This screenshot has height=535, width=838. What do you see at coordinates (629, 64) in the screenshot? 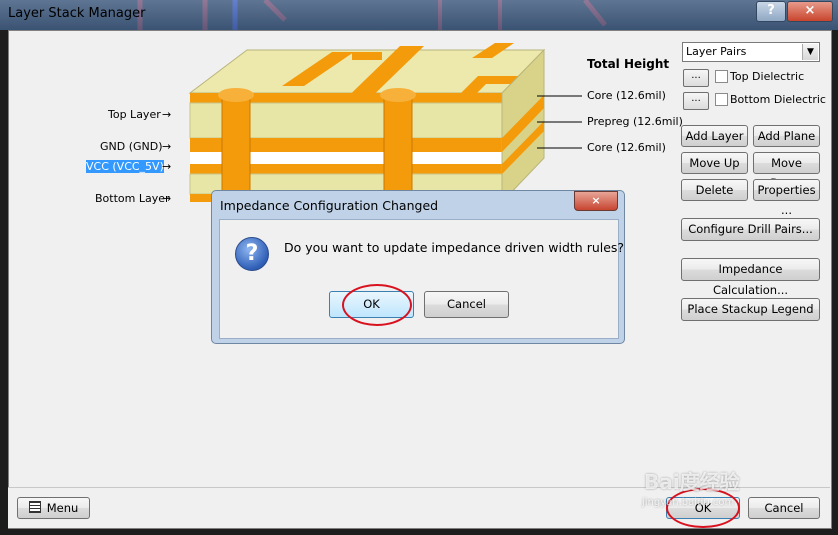
I see `total-height-label: Total Height (4` at bounding box center [629, 64].